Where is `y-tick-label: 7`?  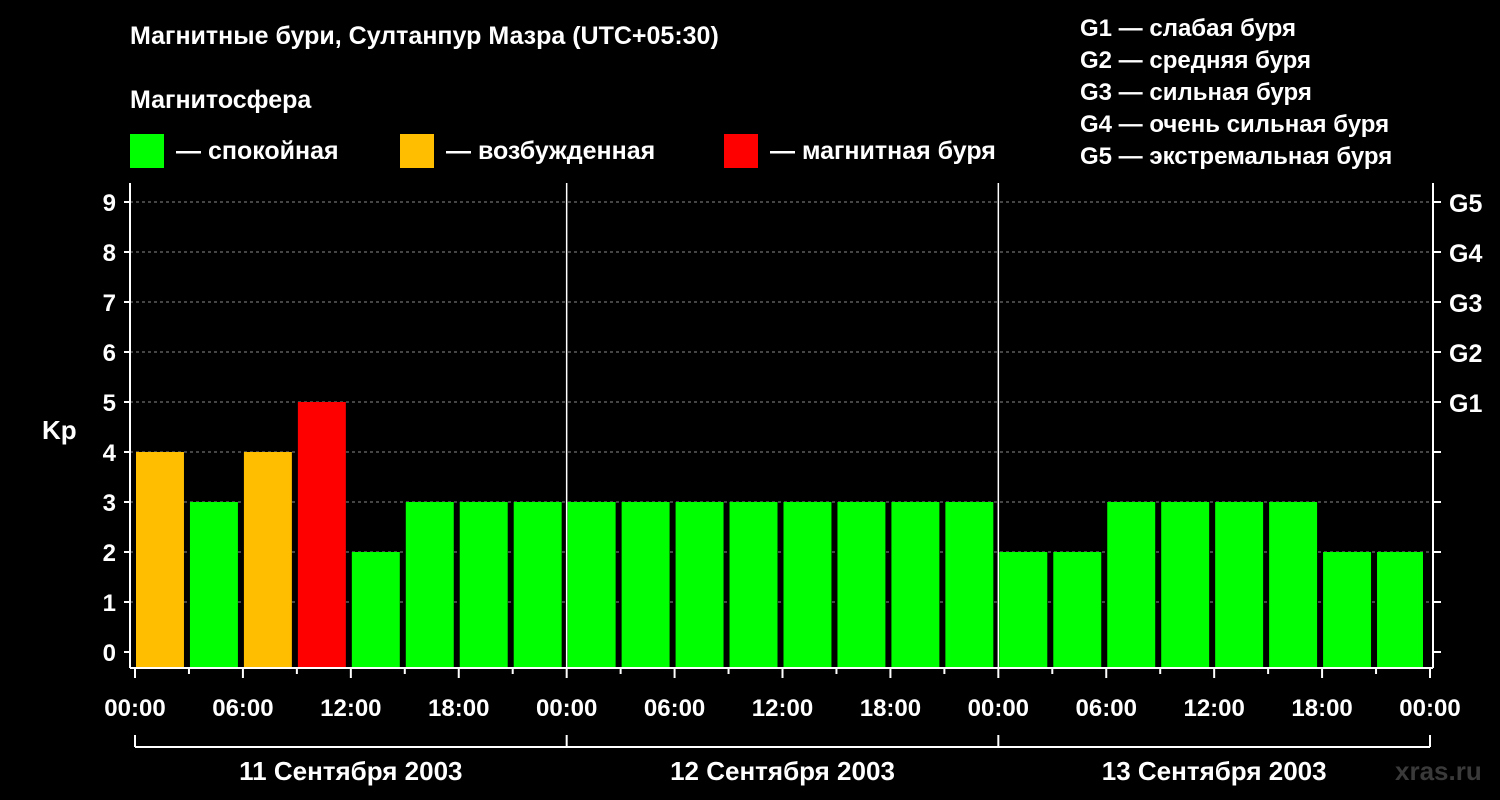
y-tick-label: 7 is located at coordinates (109, 303).